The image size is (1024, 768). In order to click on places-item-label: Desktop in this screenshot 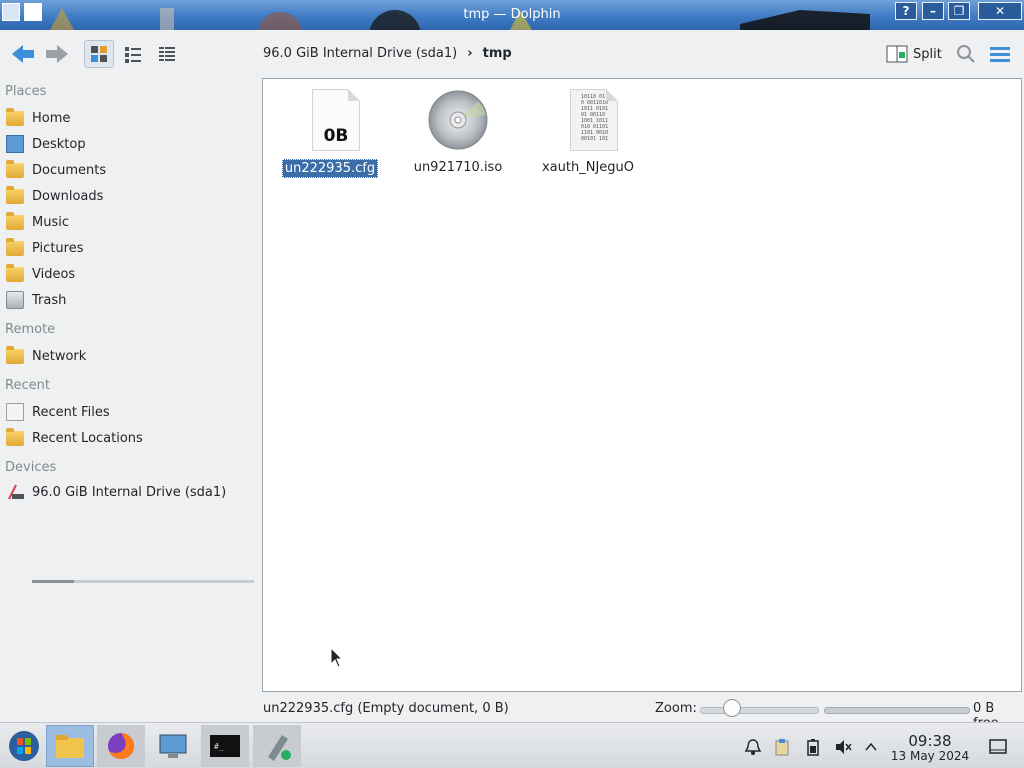, I will do `click(59, 144)`.